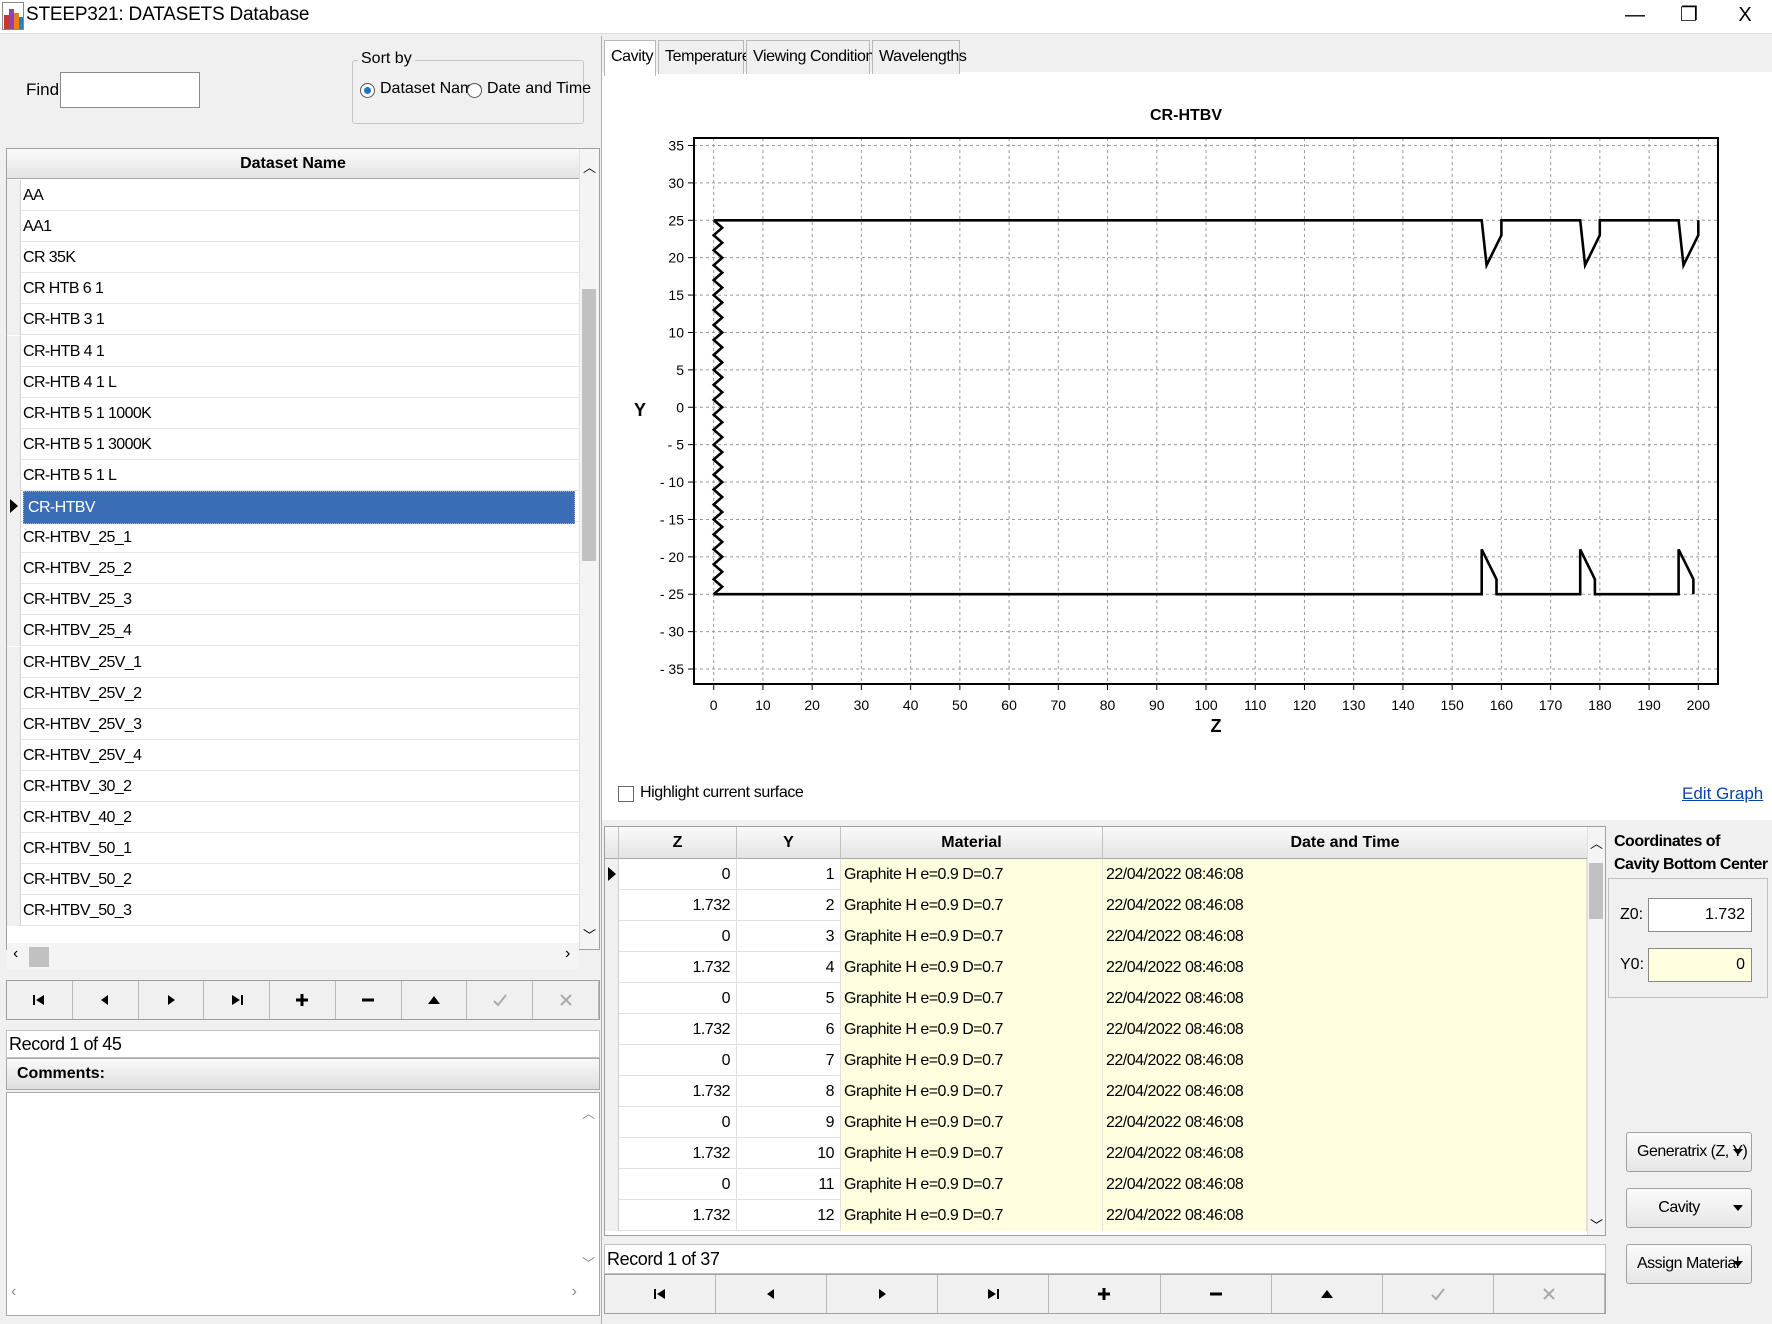 Image resolution: width=1772 pixels, height=1324 pixels. What do you see at coordinates (1438, 1294) in the screenshot?
I see `surfaces-nav-post-button` at bounding box center [1438, 1294].